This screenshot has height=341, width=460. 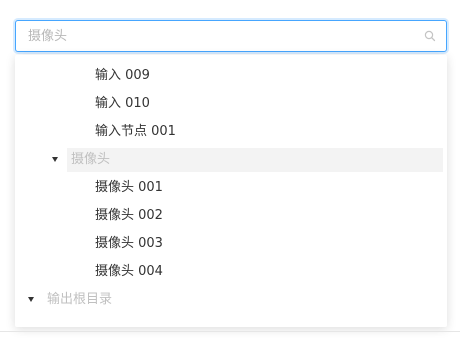 What do you see at coordinates (230, 331) in the screenshot?
I see `divider` at bounding box center [230, 331].